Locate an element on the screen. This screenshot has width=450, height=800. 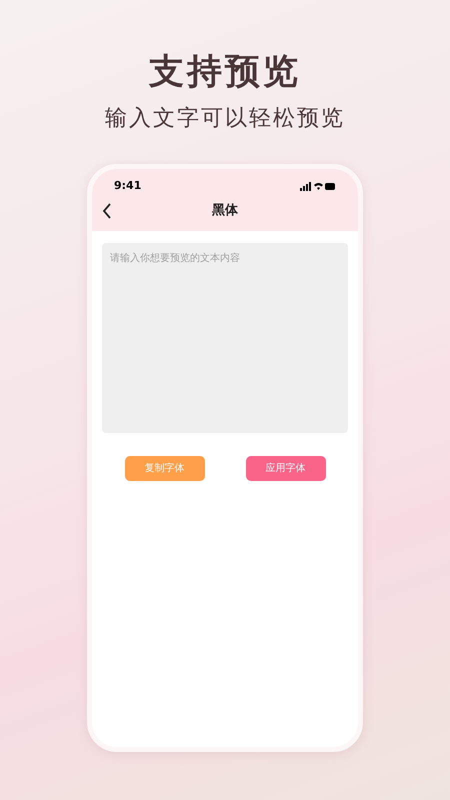
subheadline: 输入文字可以轻松预览 is located at coordinates (225, 119).